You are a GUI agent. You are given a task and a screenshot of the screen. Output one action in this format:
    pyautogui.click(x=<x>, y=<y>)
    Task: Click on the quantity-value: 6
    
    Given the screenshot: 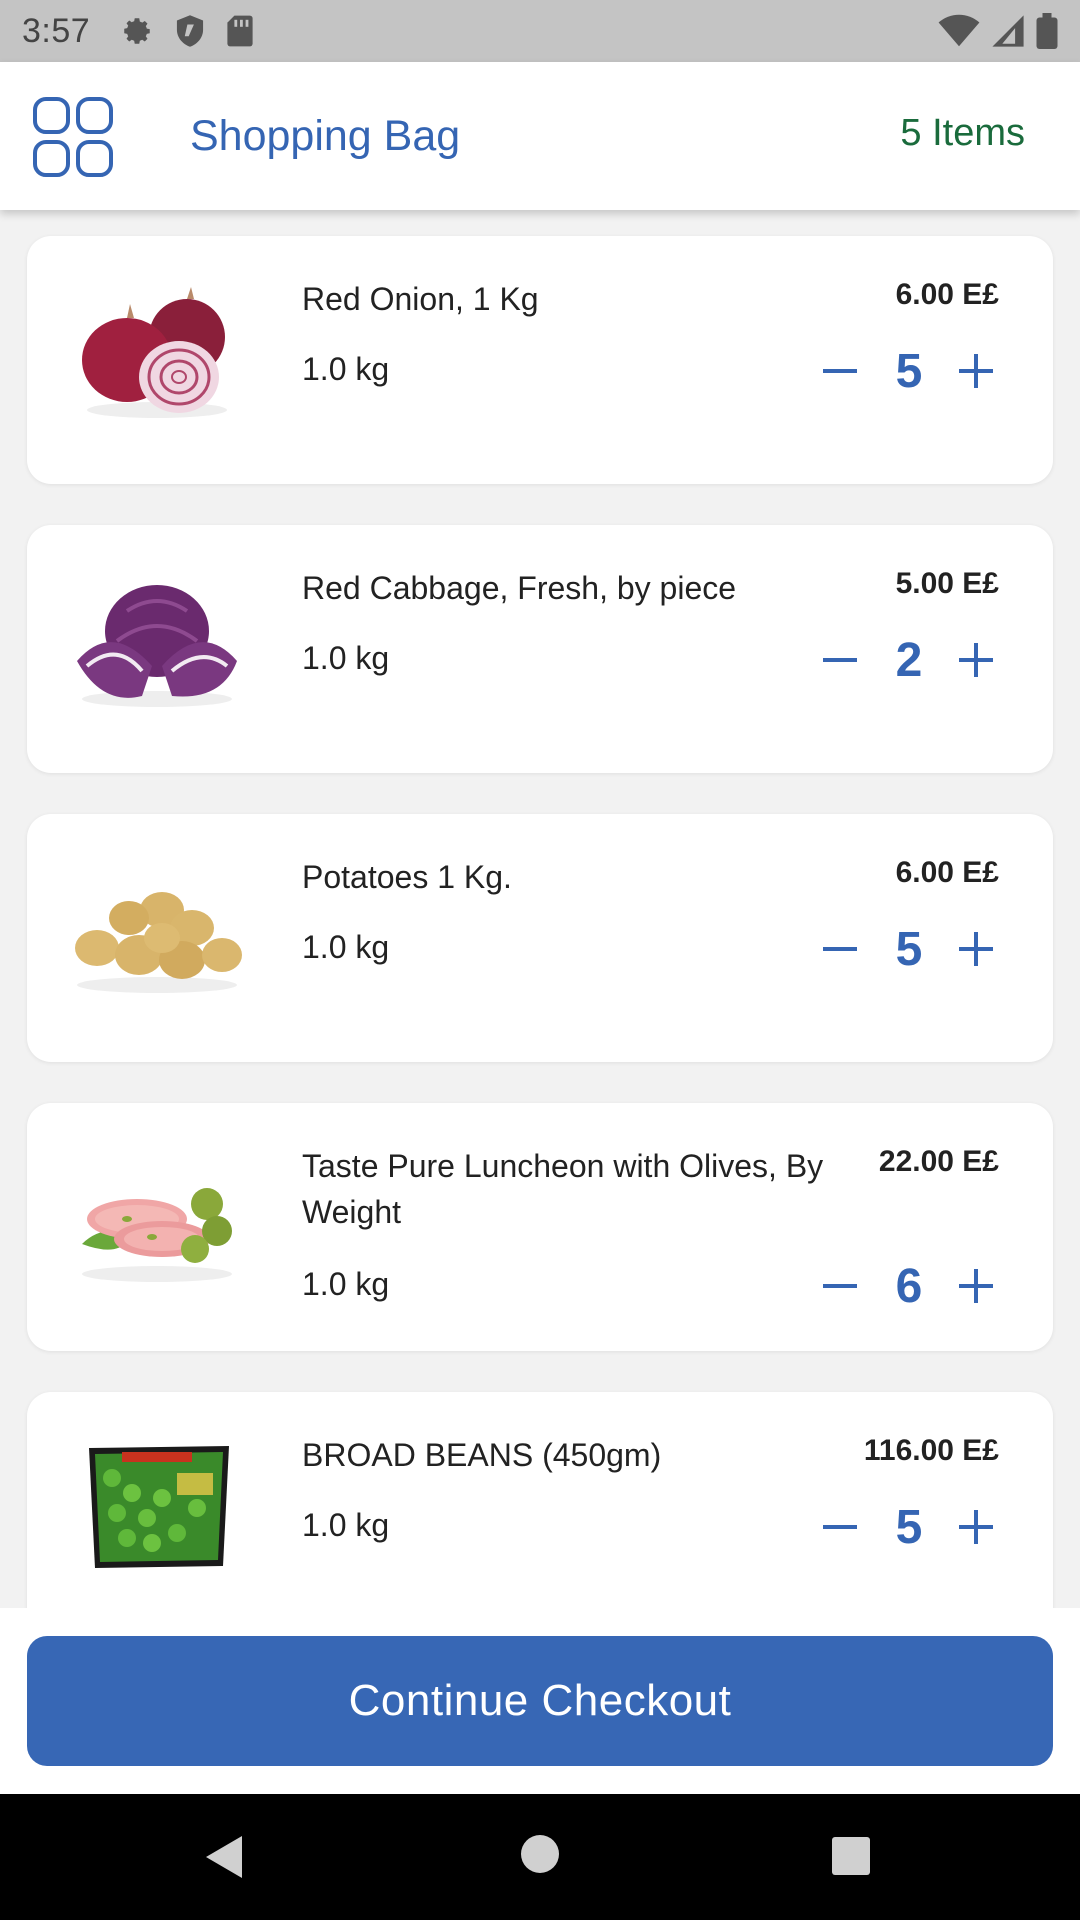 What is the action you would take?
    pyautogui.click(x=909, y=1286)
    